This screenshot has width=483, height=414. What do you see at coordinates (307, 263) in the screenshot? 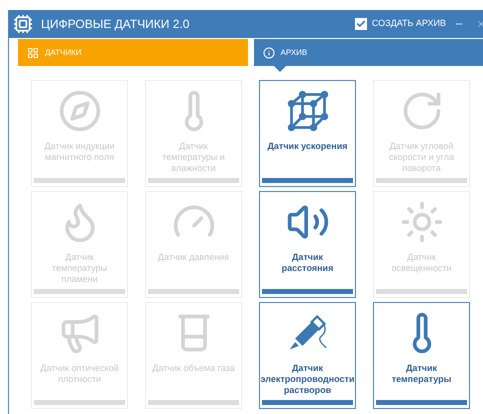
I see `sensor-label: Датчик расстояния` at bounding box center [307, 263].